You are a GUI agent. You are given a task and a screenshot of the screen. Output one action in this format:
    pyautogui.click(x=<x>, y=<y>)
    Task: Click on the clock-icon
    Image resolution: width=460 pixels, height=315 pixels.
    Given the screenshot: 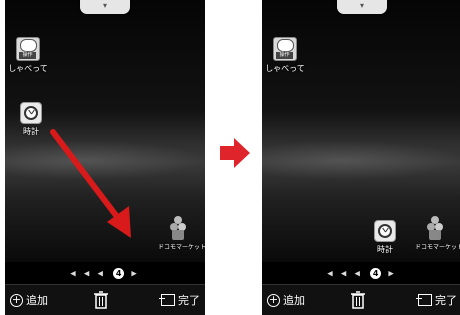 What is the action you would take?
    pyautogui.click(x=385, y=231)
    